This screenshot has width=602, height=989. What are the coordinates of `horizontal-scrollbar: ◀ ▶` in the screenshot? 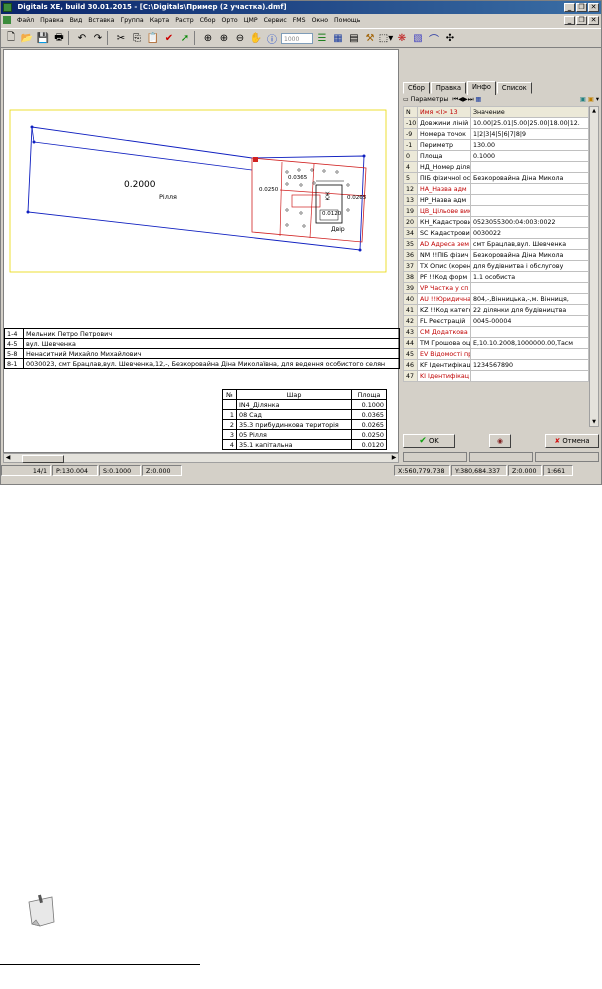 It's located at (201, 458).